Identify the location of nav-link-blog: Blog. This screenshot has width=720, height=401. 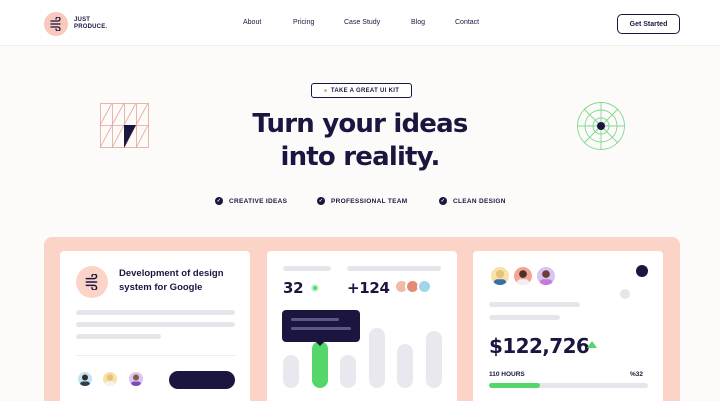
(418, 22).